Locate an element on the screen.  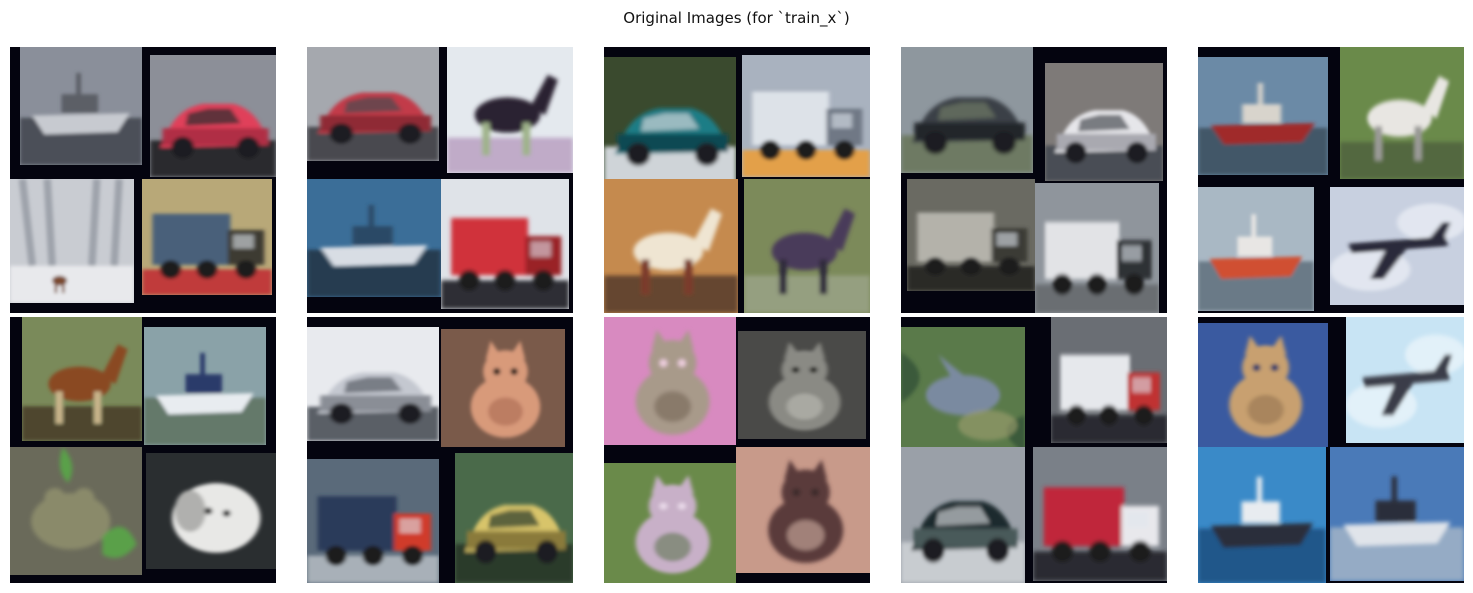
tile-orange-cat is located at coordinates (503, 388).